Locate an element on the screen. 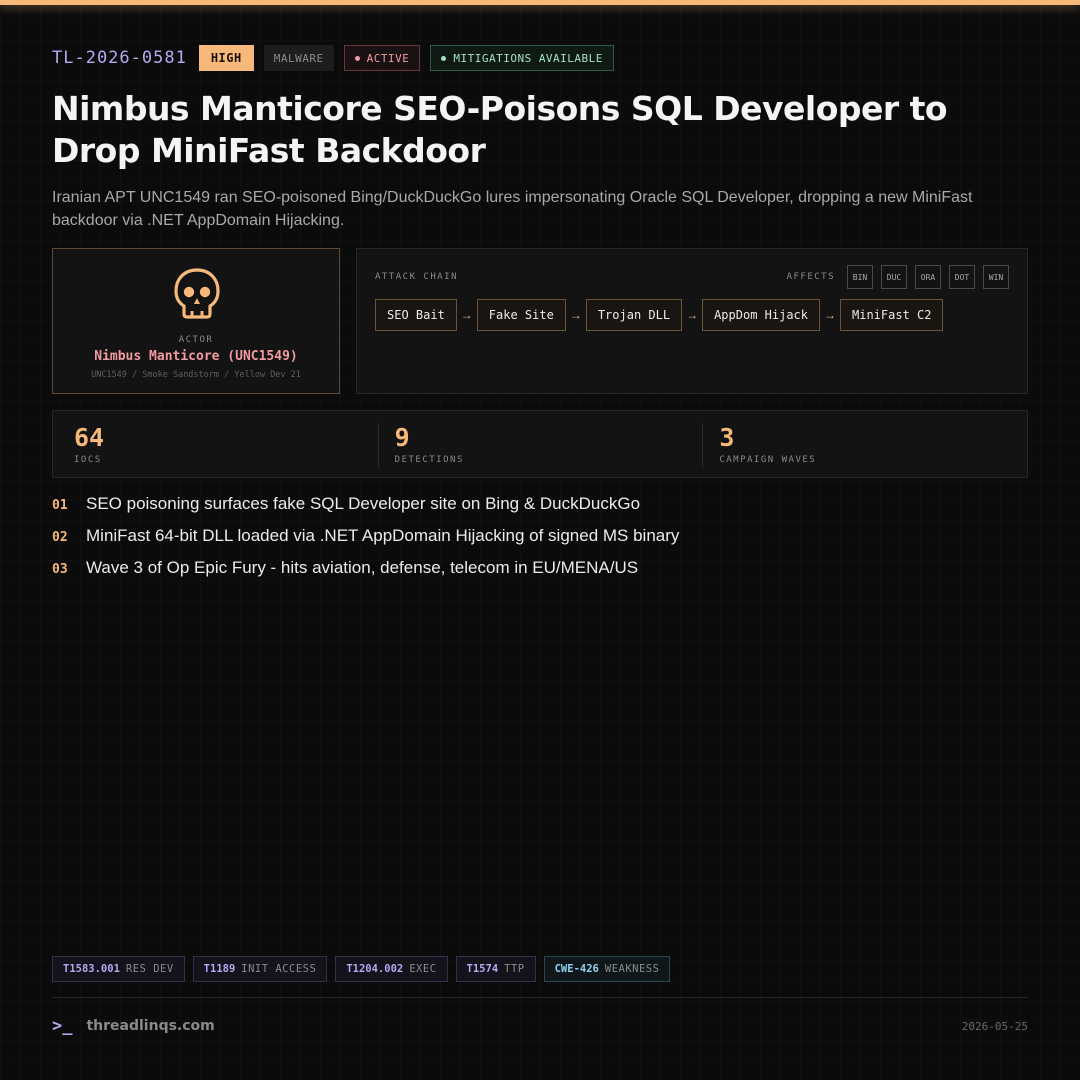 This screenshot has height=1080, width=1080. affects-list: AFFECTS BIN DUC ORA DOT WIN is located at coordinates (898, 277).